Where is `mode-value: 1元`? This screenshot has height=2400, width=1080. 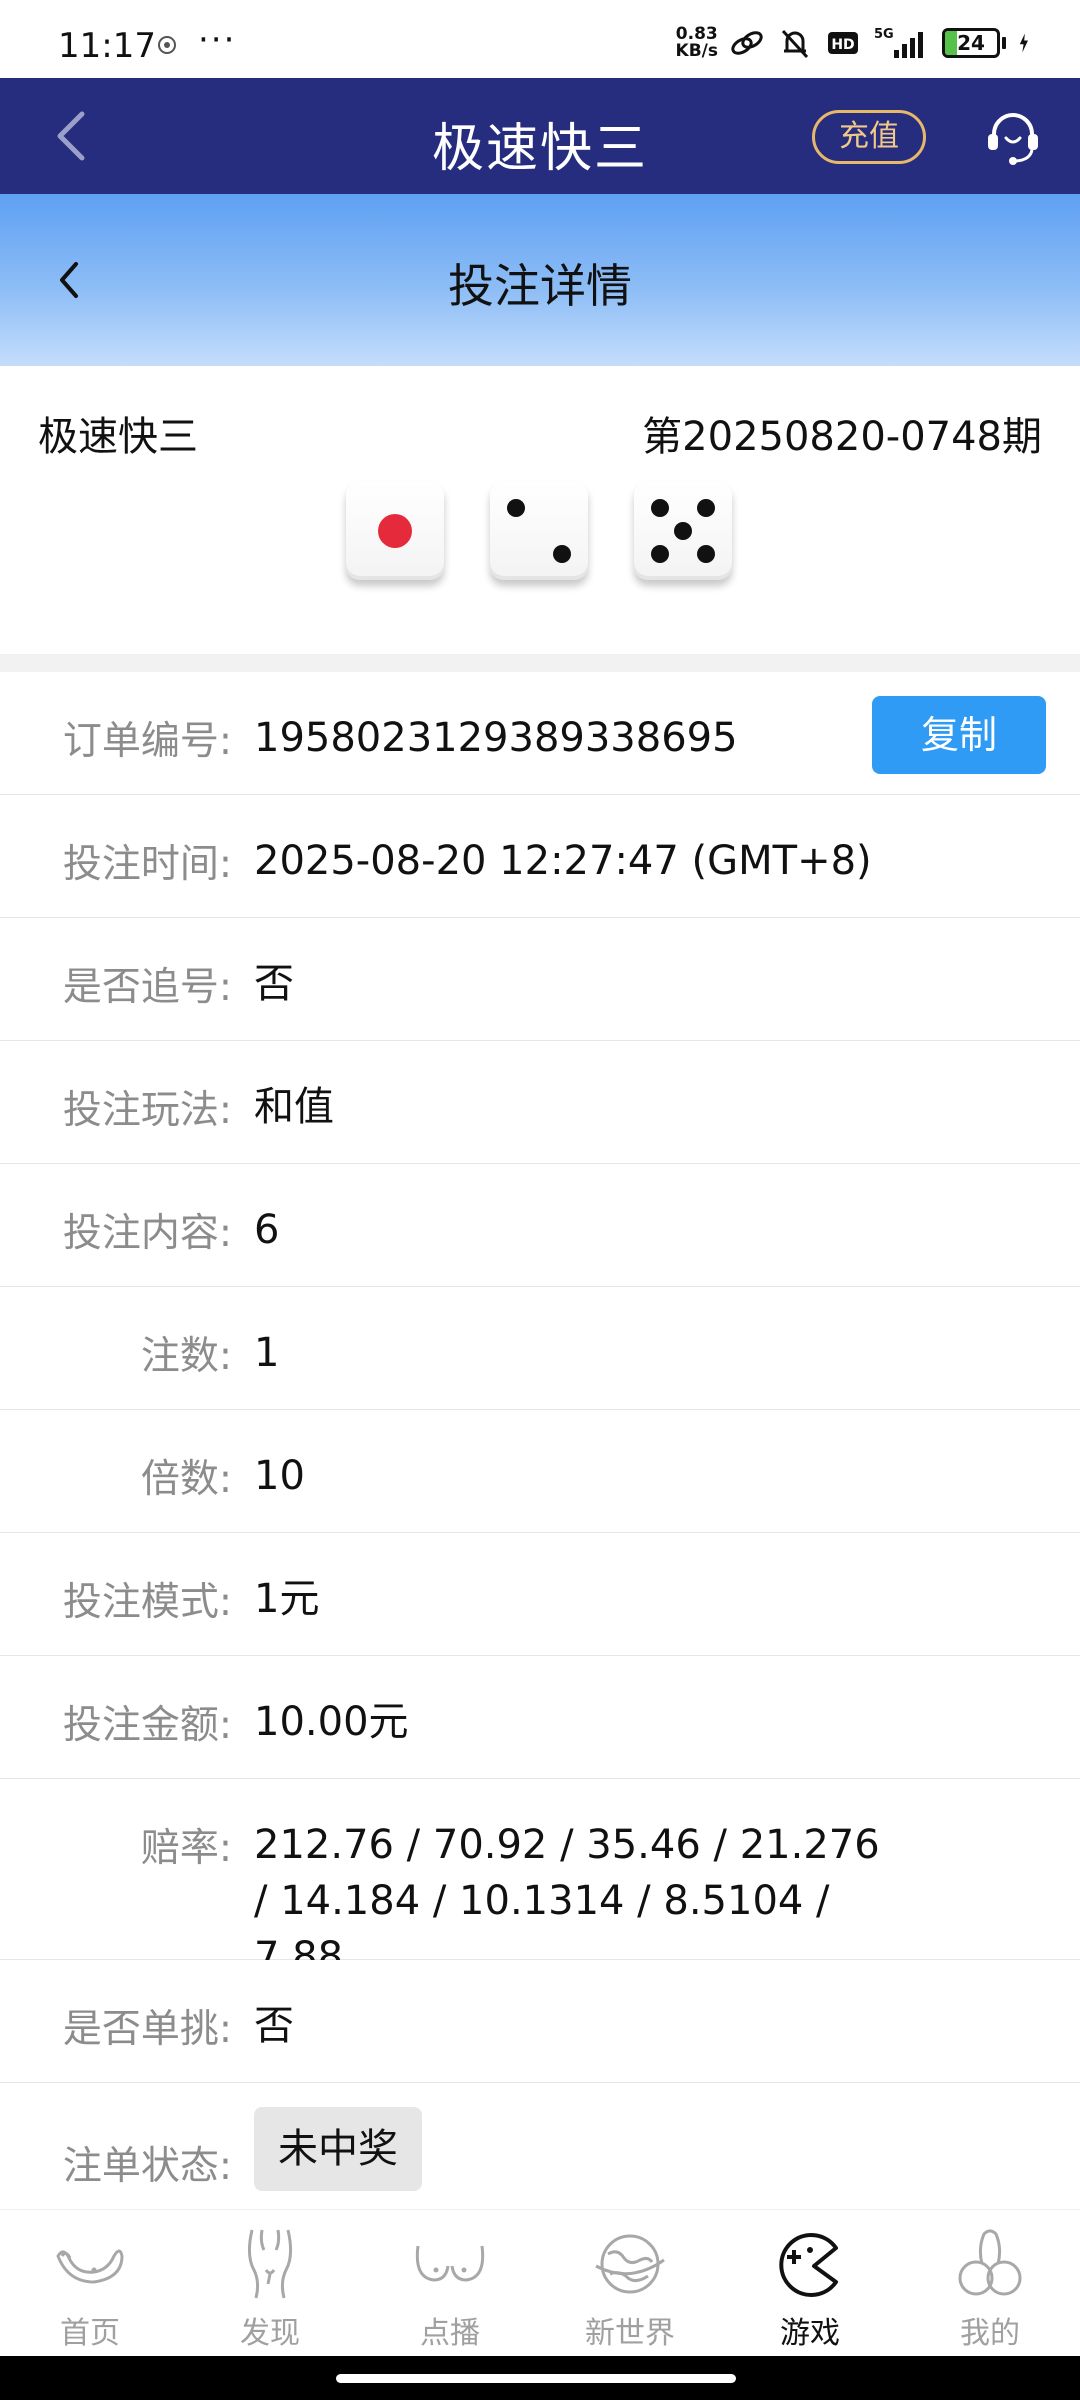
mode-value: 1元 is located at coordinates (287, 1599).